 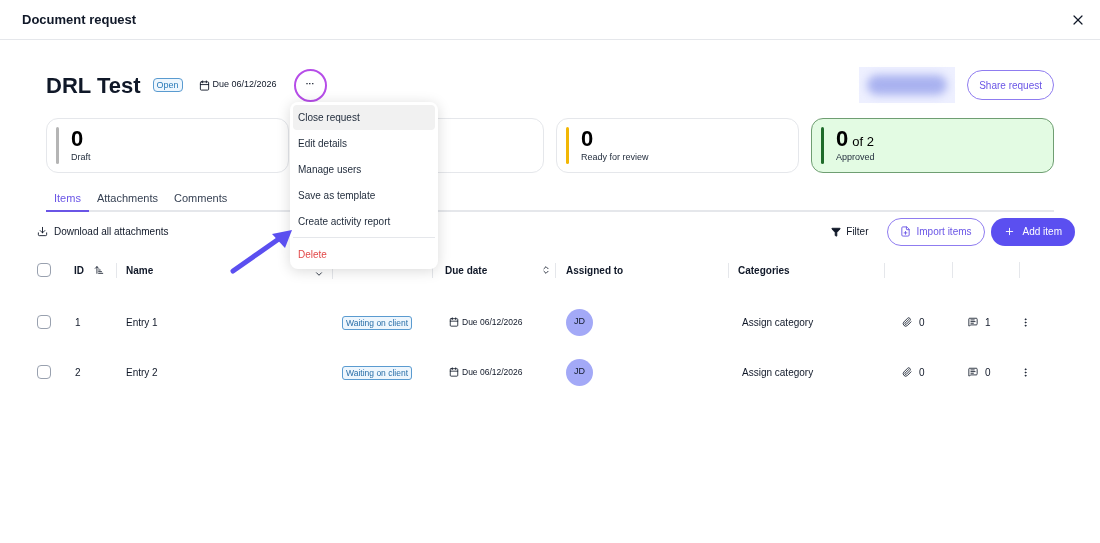 I want to click on id-cell-text: 2, so click(x=78, y=372).